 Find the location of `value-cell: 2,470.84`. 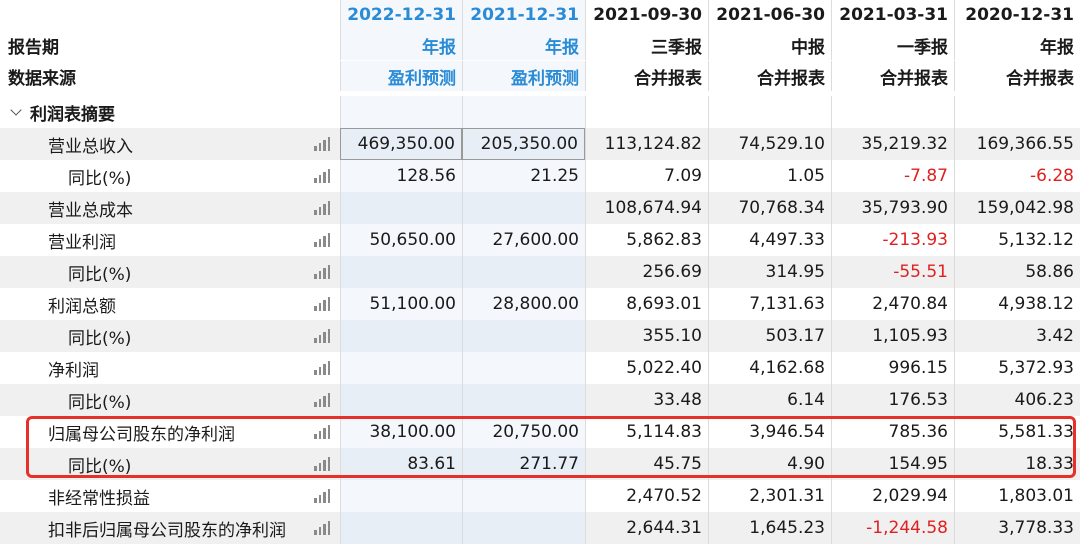

value-cell: 2,470.84 is located at coordinates (892, 304).